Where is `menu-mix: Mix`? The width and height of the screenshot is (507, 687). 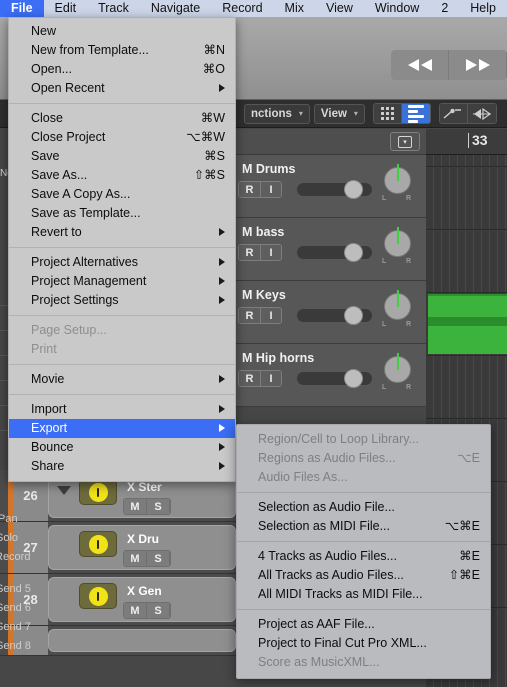 menu-mix: Mix is located at coordinates (294, 8).